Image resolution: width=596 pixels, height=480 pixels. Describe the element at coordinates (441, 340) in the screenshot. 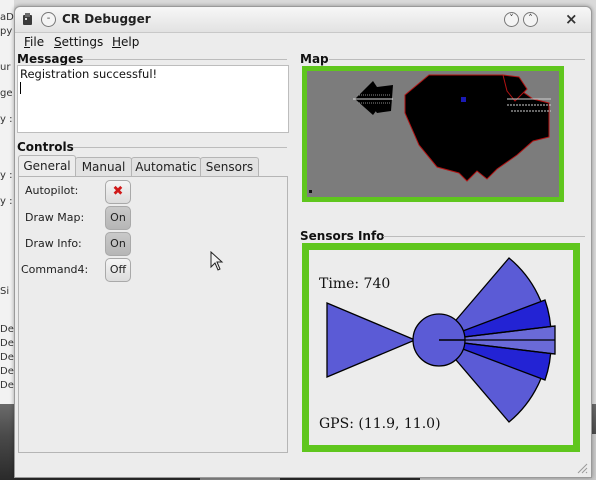

I see `sensor-diagram` at that location.